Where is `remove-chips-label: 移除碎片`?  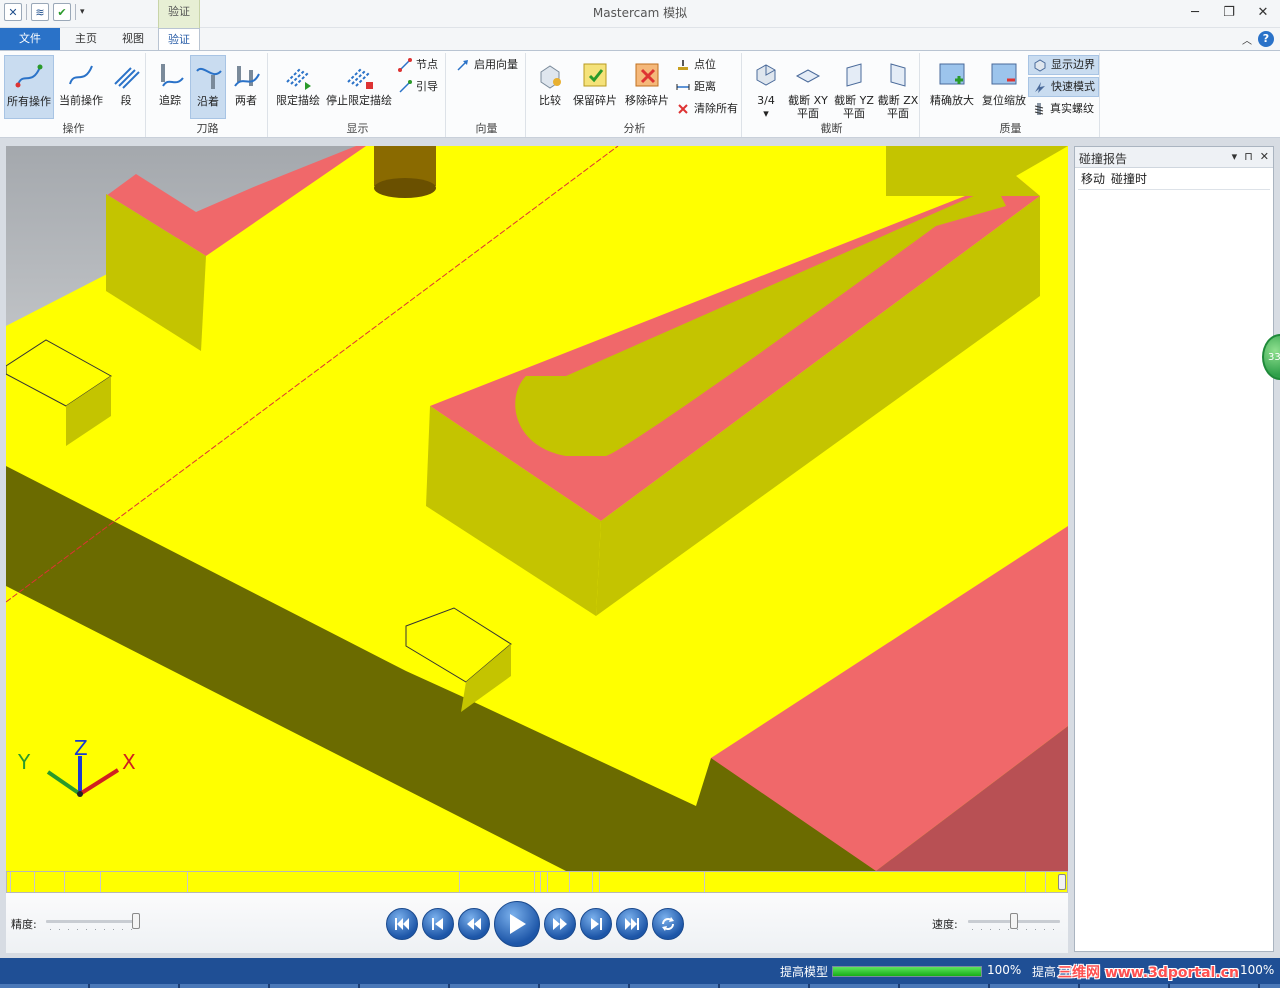 remove-chips-label: 移除碎片 is located at coordinates (647, 100).